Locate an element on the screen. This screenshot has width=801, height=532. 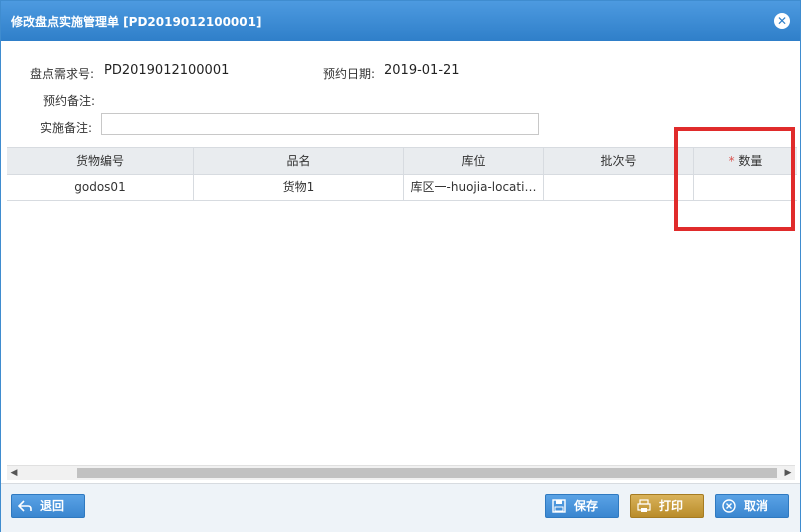
date-value: 2019-01-21 is located at coordinates (422, 70).